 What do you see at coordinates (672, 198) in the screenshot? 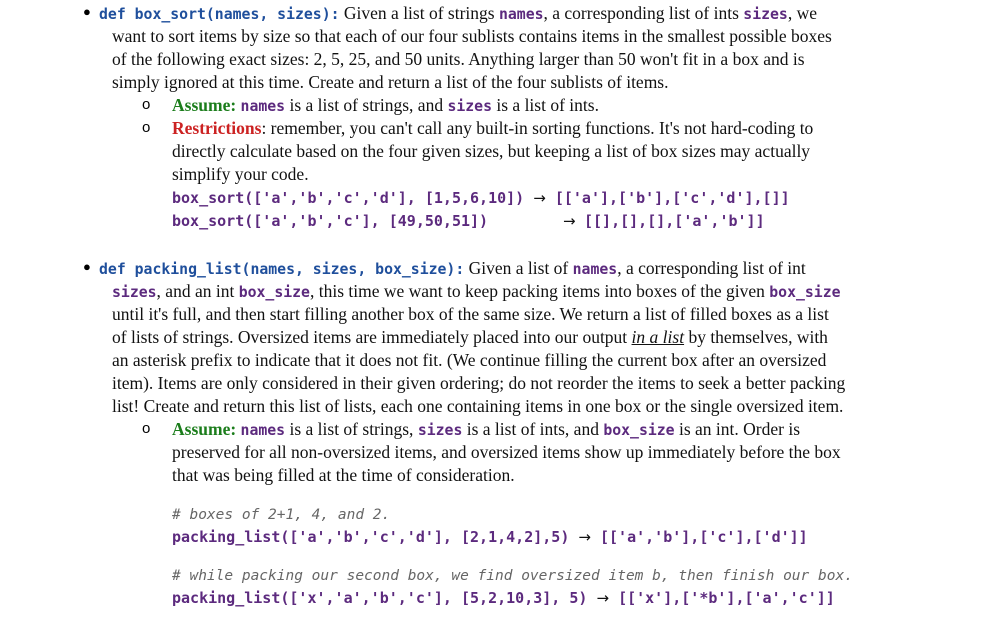
I see `example-result: [['a'],['b'],['c','d'],[]]` at bounding box center [672, 198].